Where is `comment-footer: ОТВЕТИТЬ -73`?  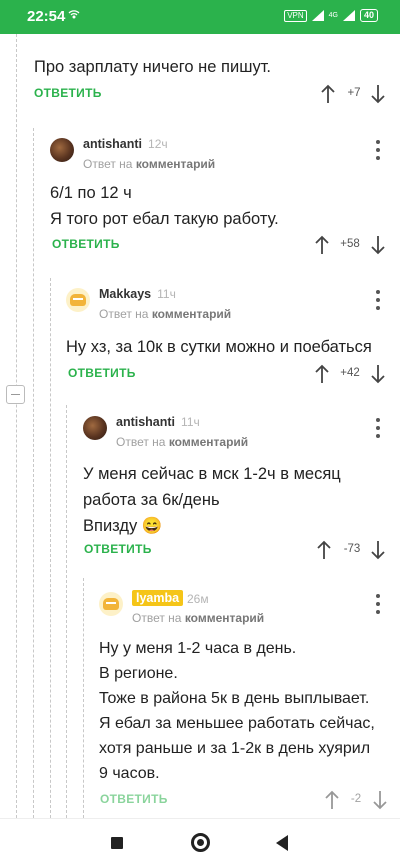
comment-footer: ОТВЕТИТЬ -73 is located at coordinates (236, 550).